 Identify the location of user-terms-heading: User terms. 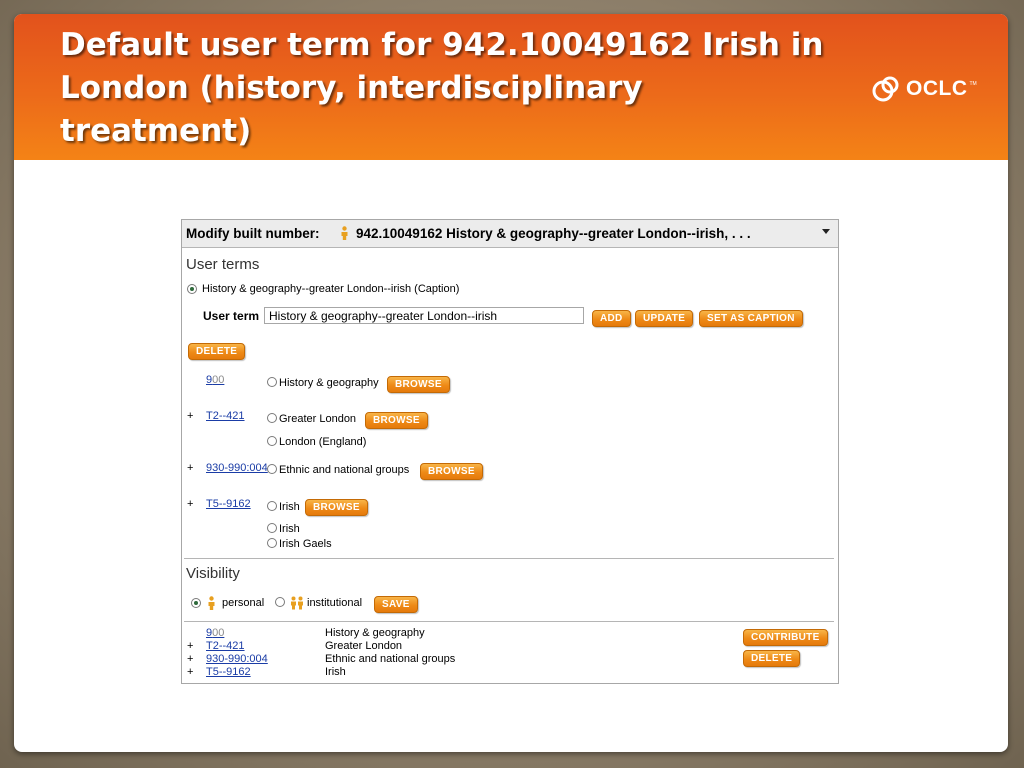
(223, 264).